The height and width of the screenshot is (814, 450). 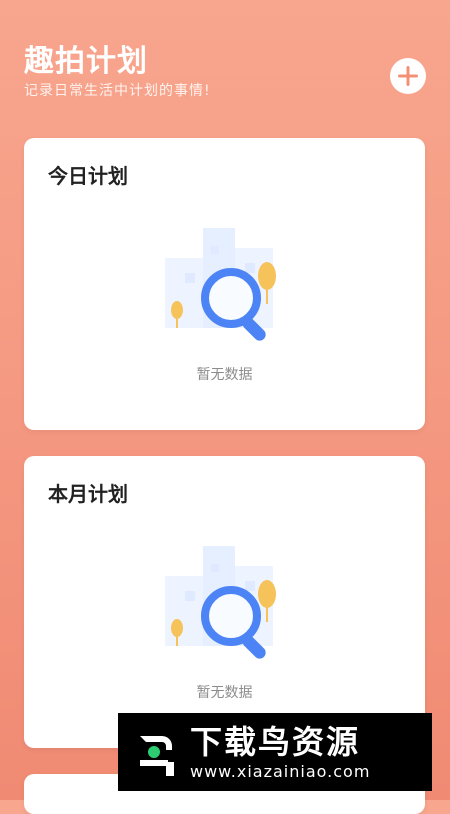 What do you see at coordinates (117, 91) in the screenshot?
I see `page-subtitle: 记录日常生活中计划的事情!` at bounding box center [117, 91].